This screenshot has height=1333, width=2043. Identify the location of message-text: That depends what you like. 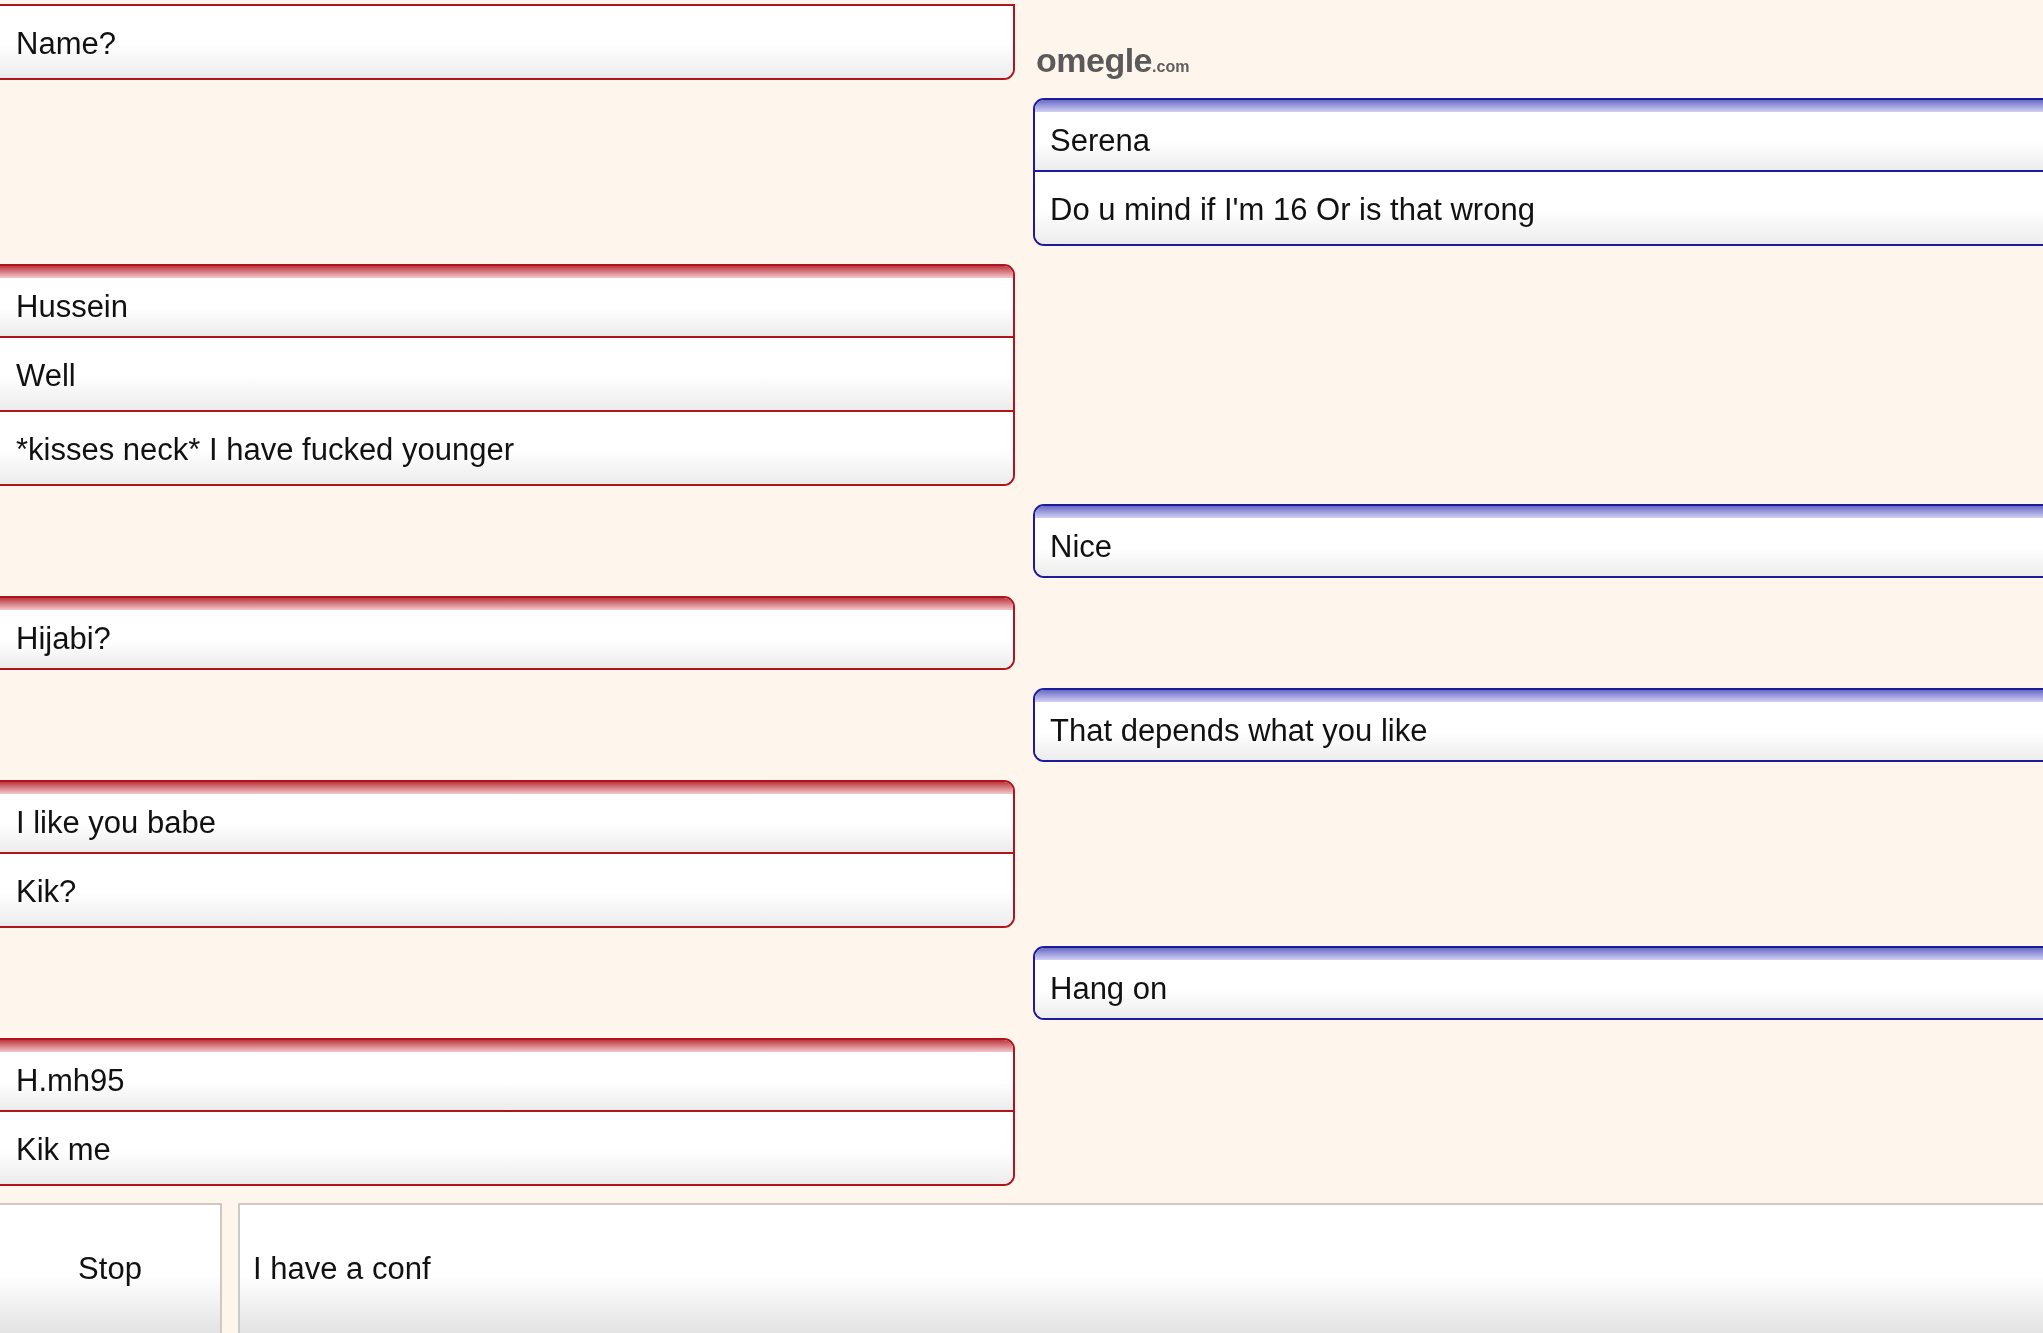
(1239, 731).